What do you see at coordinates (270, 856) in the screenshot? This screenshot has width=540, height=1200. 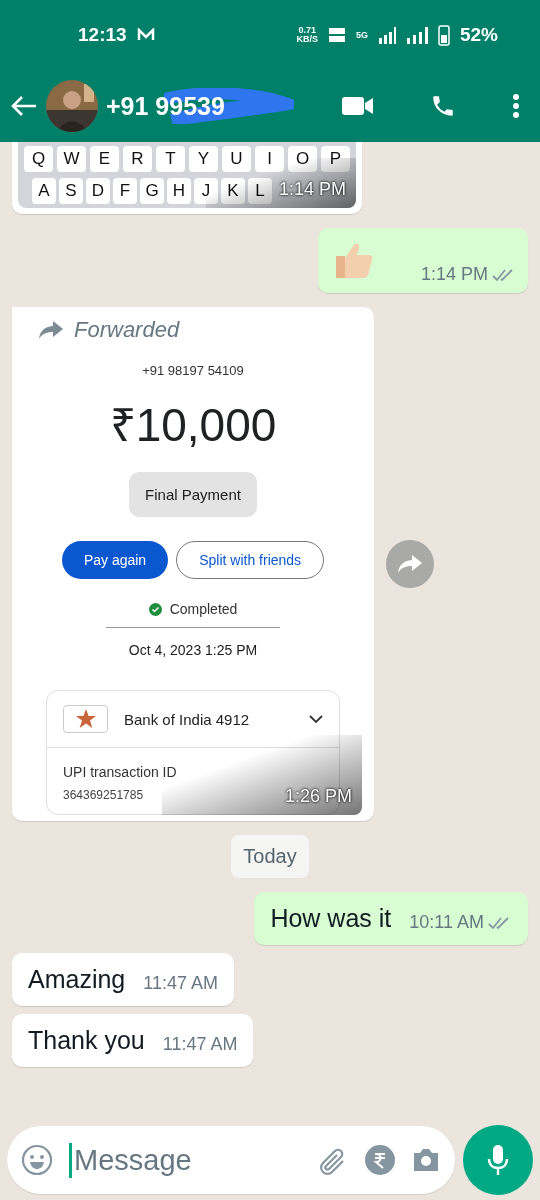 I see `date-chip: Today` at bounding box center [270, 856].